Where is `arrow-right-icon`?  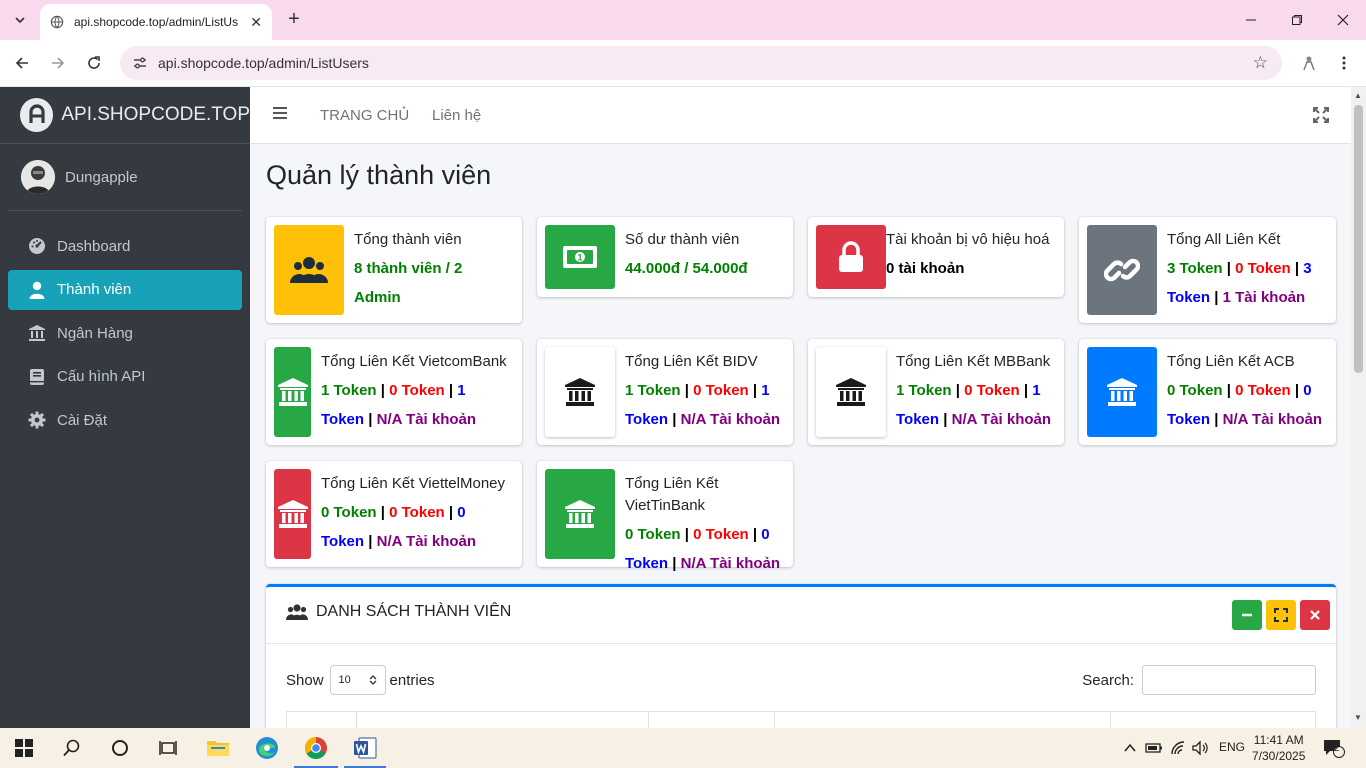
arrow-right-icon is located at coordinates (58, 63).